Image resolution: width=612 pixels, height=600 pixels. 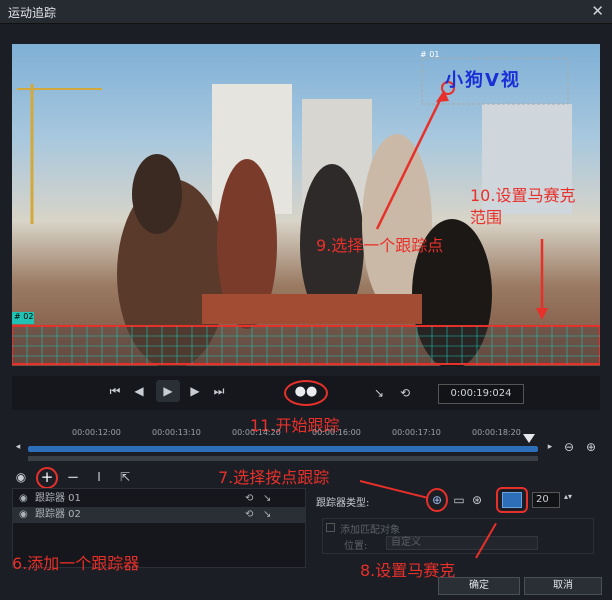 What do you see at coordinates (47, 477) in the screenshot?
I see `add-tracker-button: +` at bounding box center [47, 477].